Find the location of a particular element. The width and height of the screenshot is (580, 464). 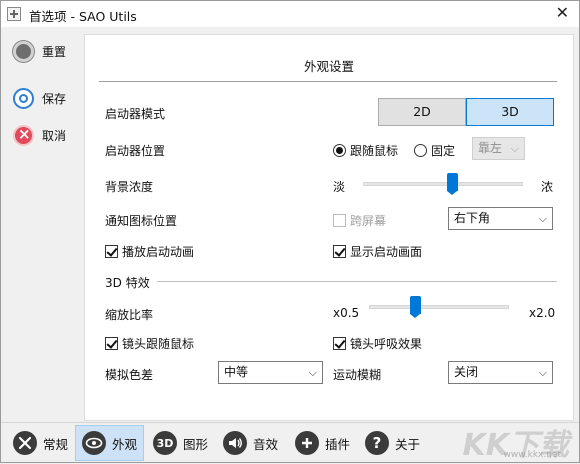

cancel-button: 取消 is located at coordinates (39, 135).